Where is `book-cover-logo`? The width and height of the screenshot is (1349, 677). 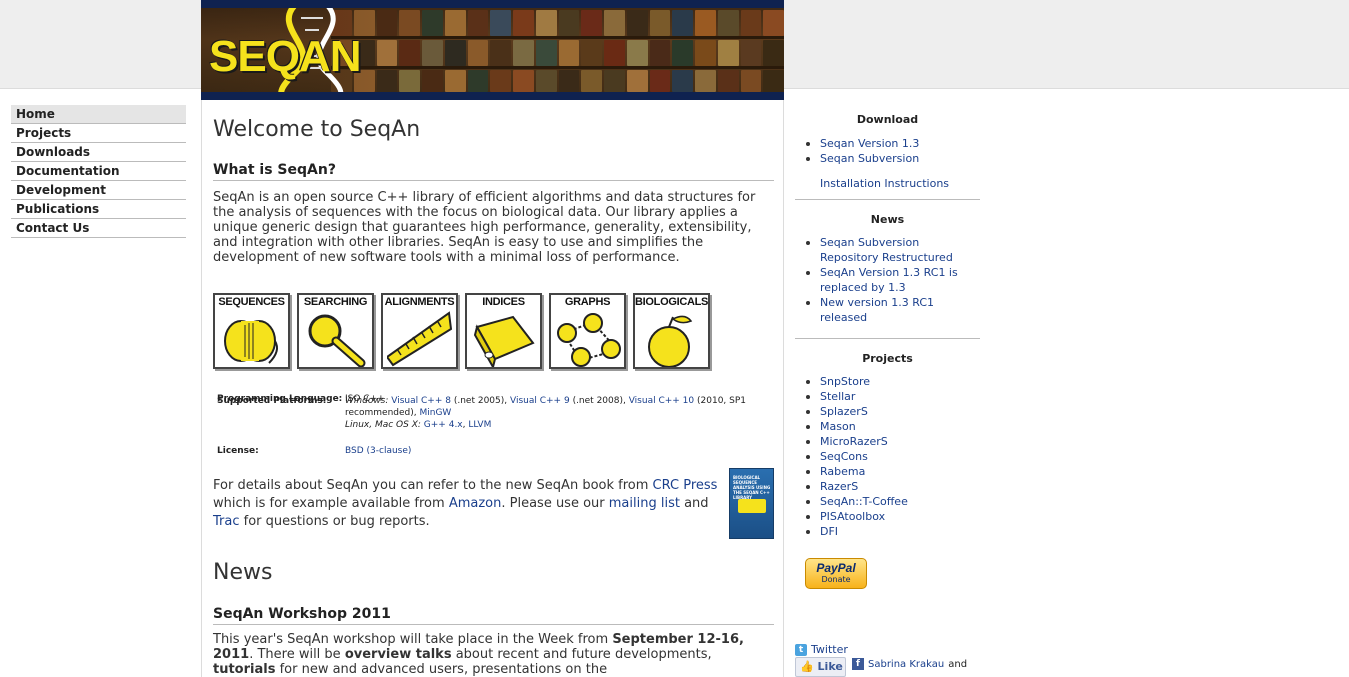 book-cover-logo is located at coordinates (752, 506).